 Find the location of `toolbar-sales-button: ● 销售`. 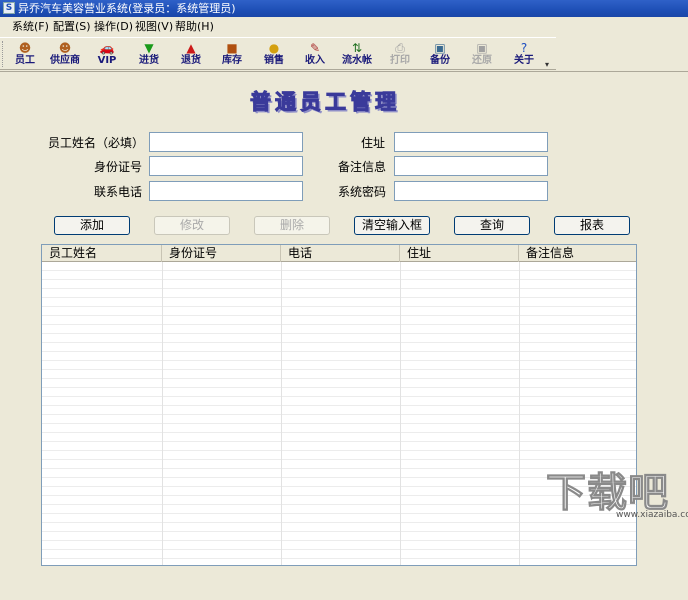

toolbar-sales-button: ● 销售 is located at coordinates (274, 54).